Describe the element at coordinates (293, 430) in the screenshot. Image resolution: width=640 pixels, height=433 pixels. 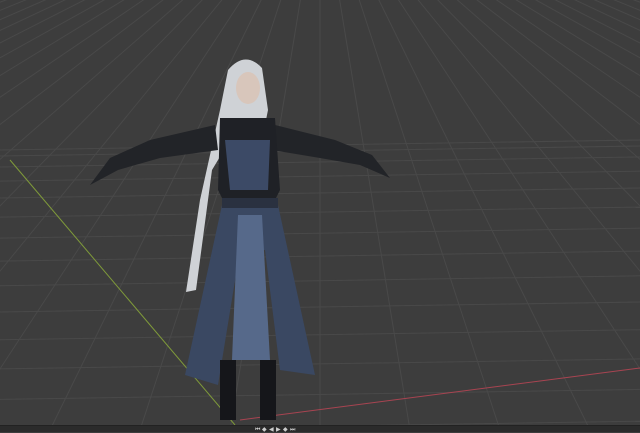
I see `jump-end-icon: ⏭` at that location.